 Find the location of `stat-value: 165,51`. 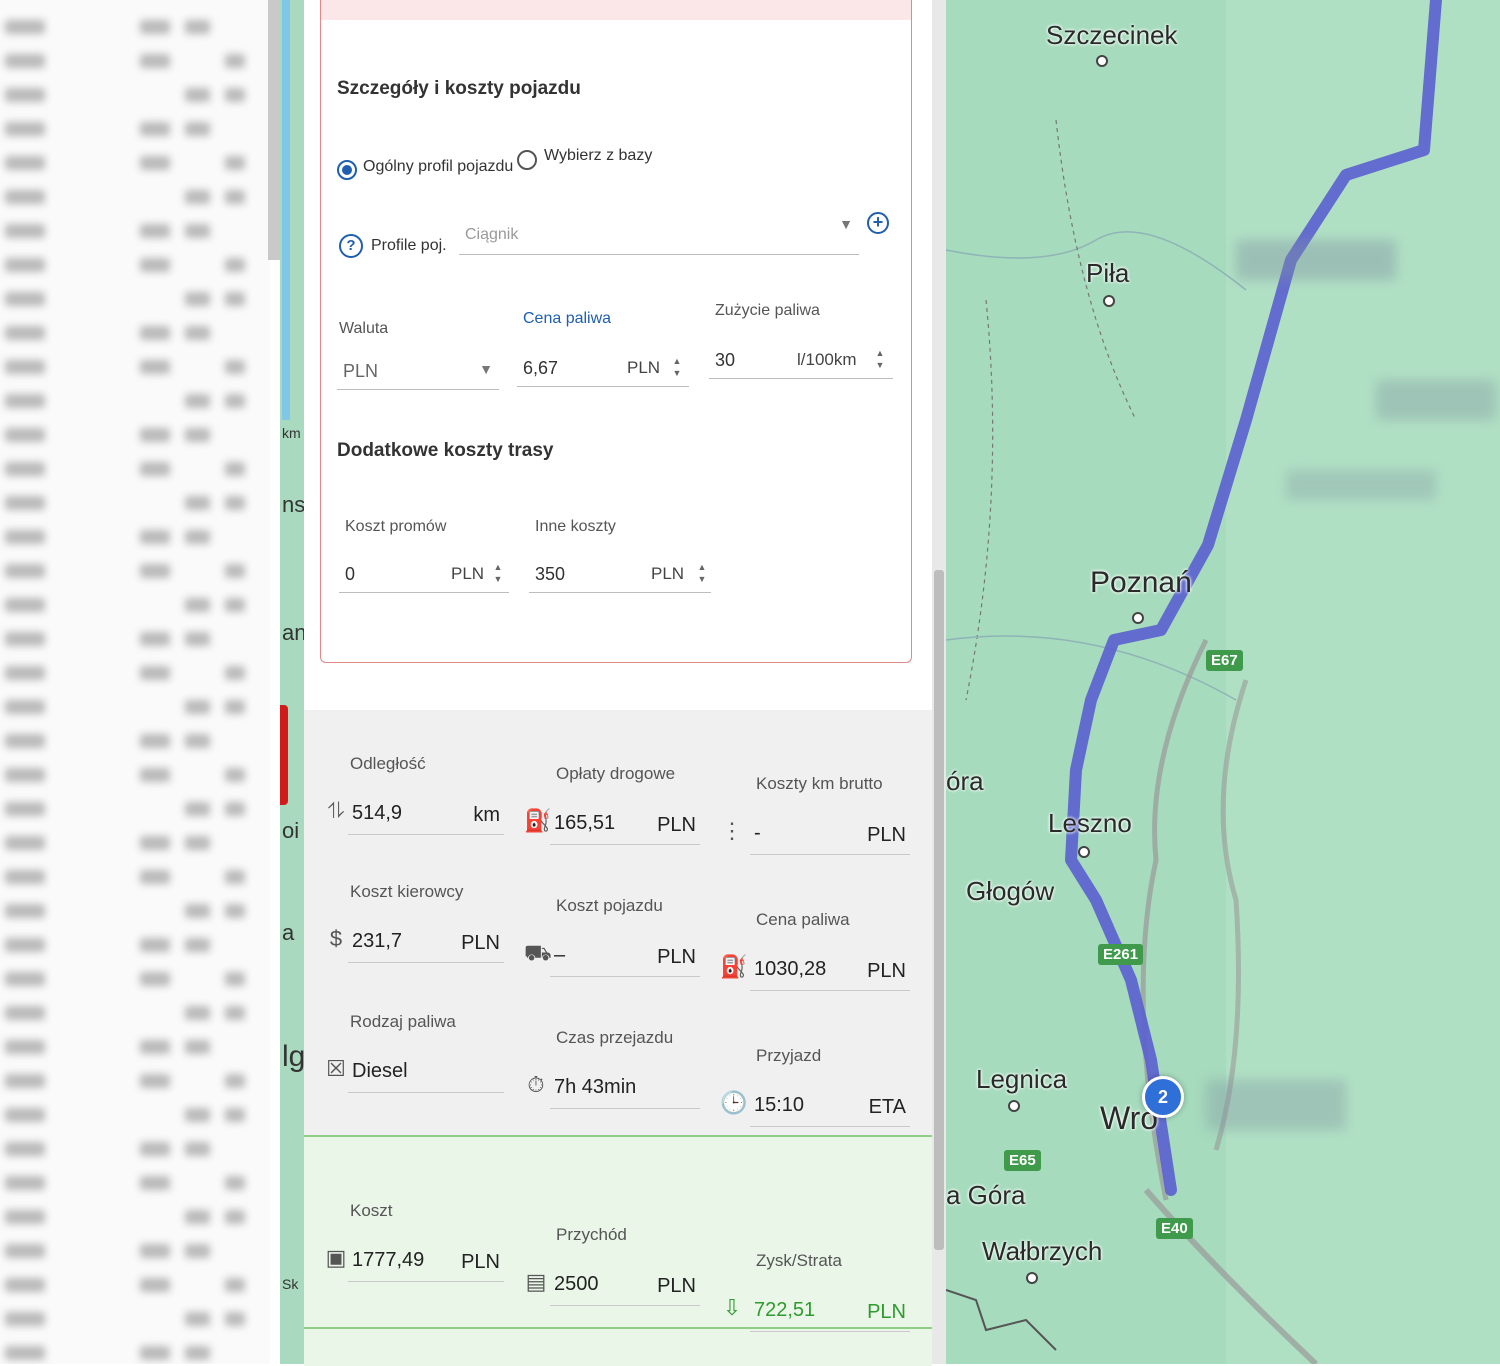

stat-value: 165,51 is located at coordinates (585, 823).